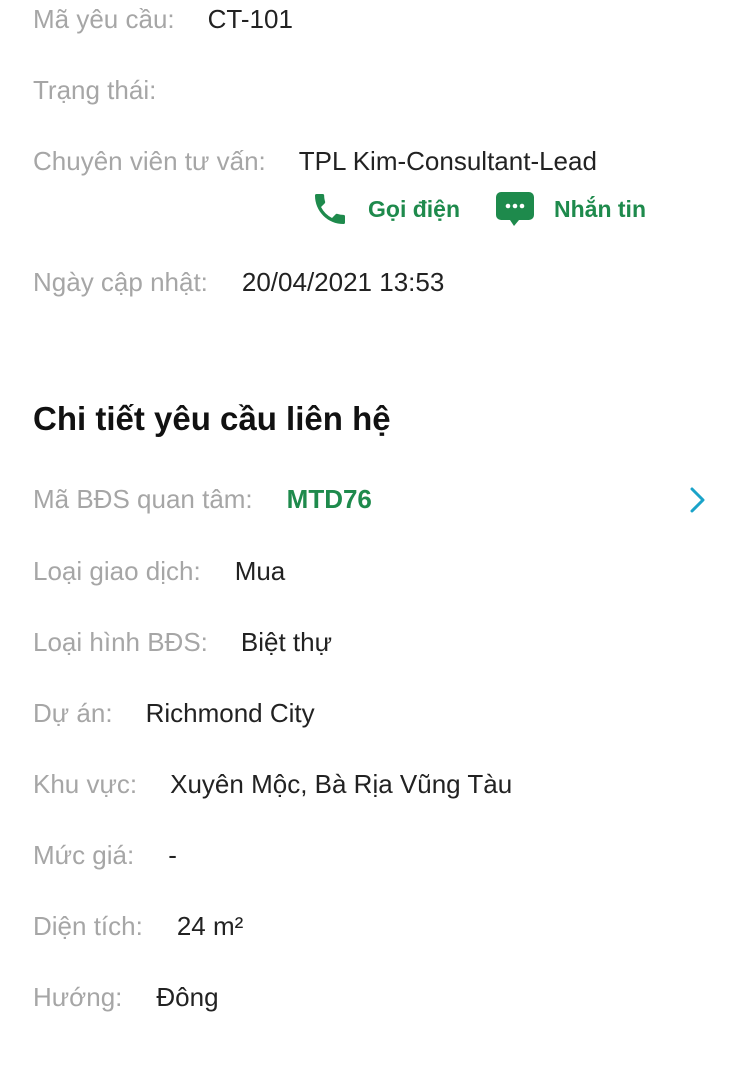 This screenshot has width=750, height=1065. Describe the element at coordinates (697, 502) in the screenshot. I see `chevron-right-icon` at that location.